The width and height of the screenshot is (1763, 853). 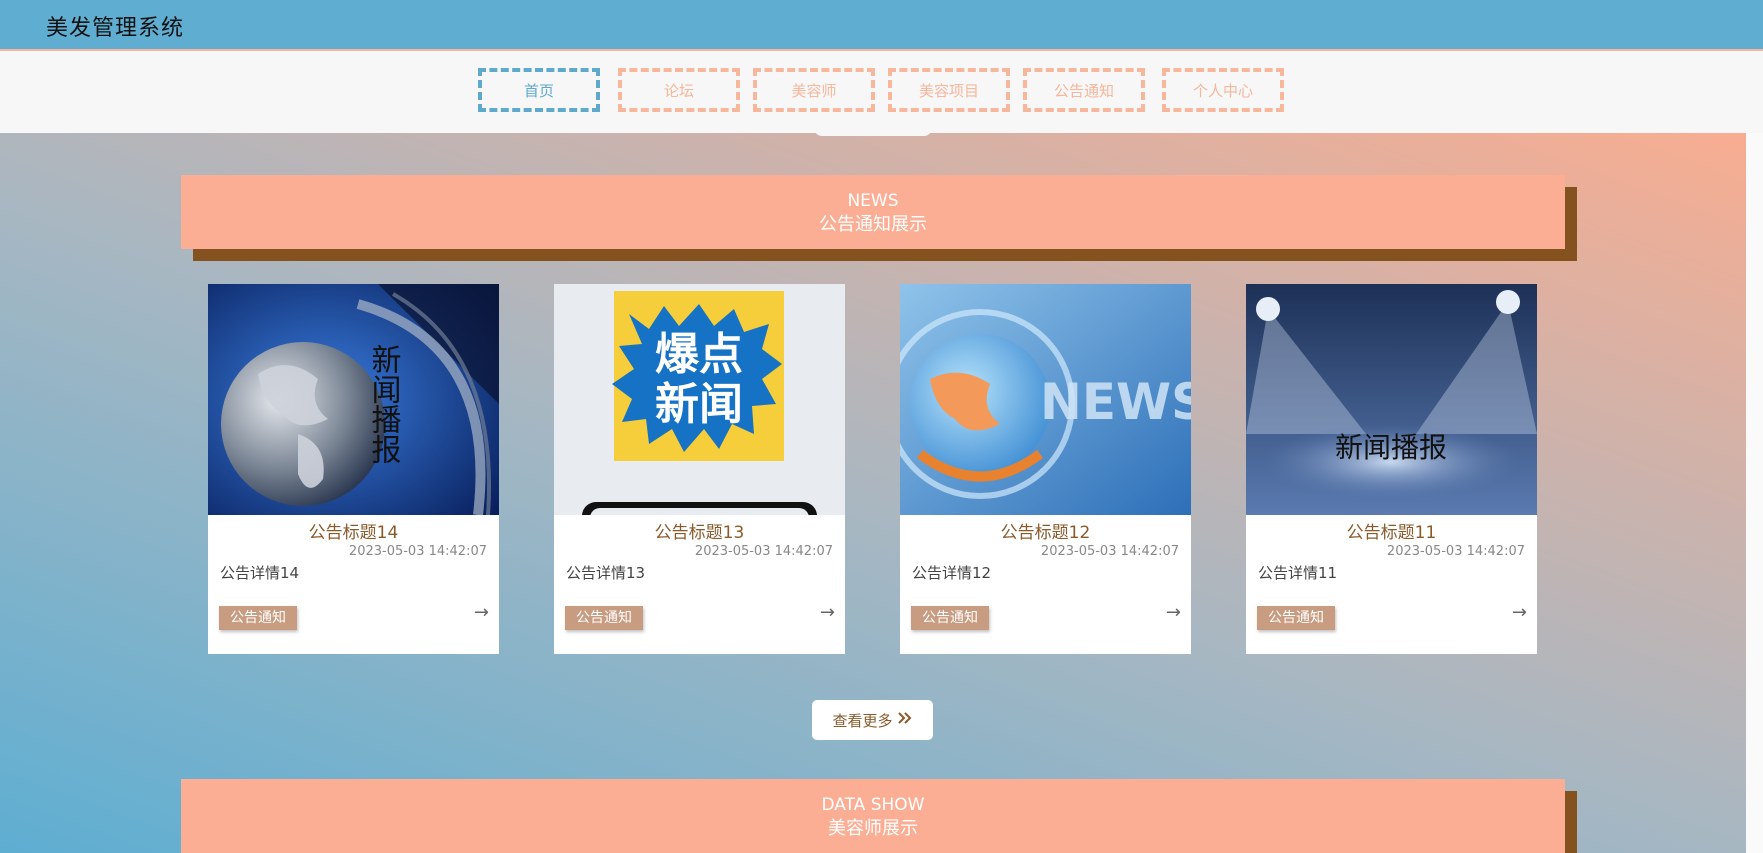 I want to click on news-card-detail: 公告详情12, so click(x=952, y=573).